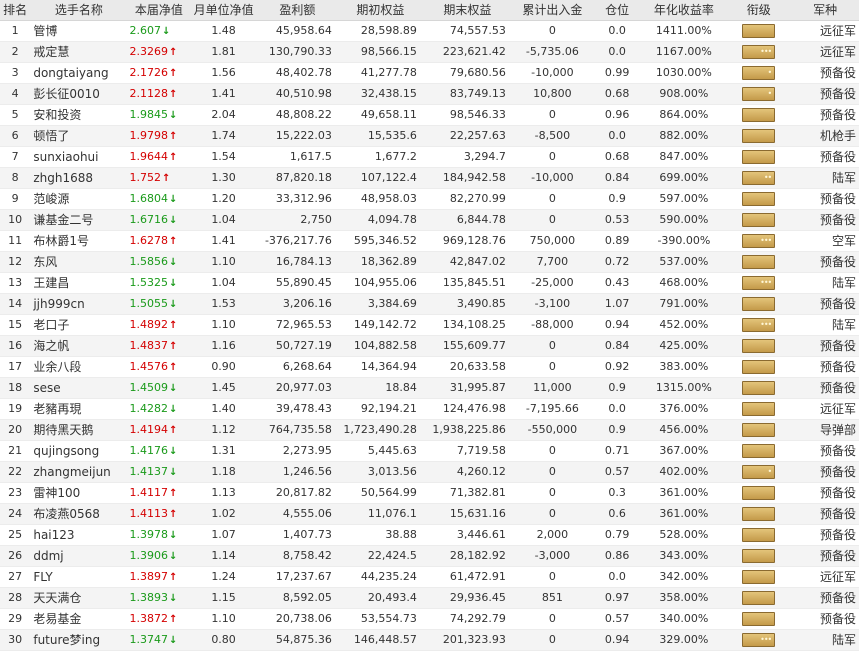 This screenshot has height=651, width=859. I want to click on monthly-nav-cell: 1.18, so click(223, 472).